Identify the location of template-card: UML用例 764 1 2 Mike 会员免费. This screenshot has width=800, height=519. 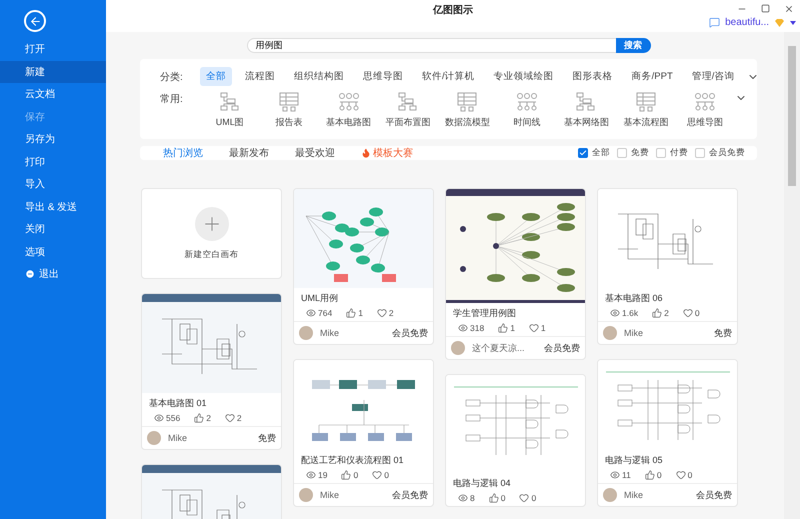
(363, 266).